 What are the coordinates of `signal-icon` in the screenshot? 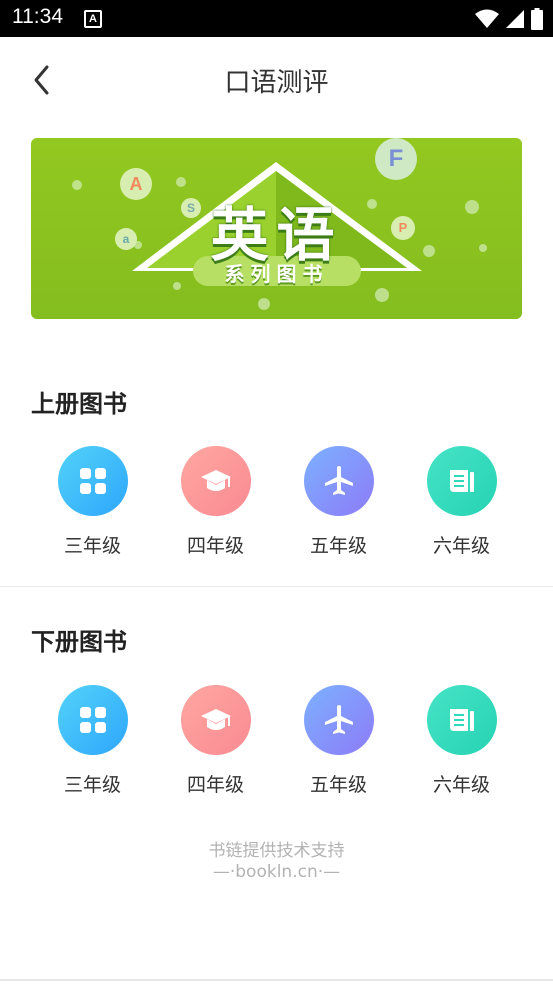 It's located at (515, 19).